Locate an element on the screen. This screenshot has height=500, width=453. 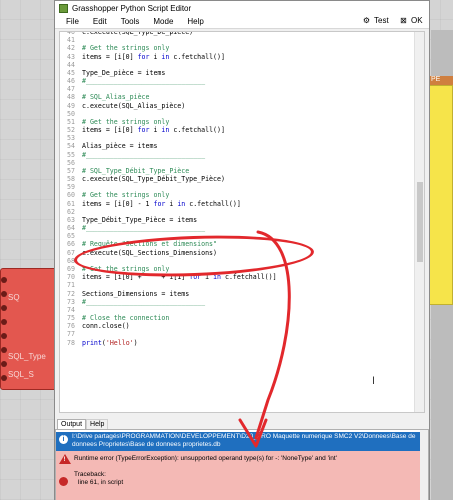
code-text: #______________________________ is located at coordinates (143, 228).